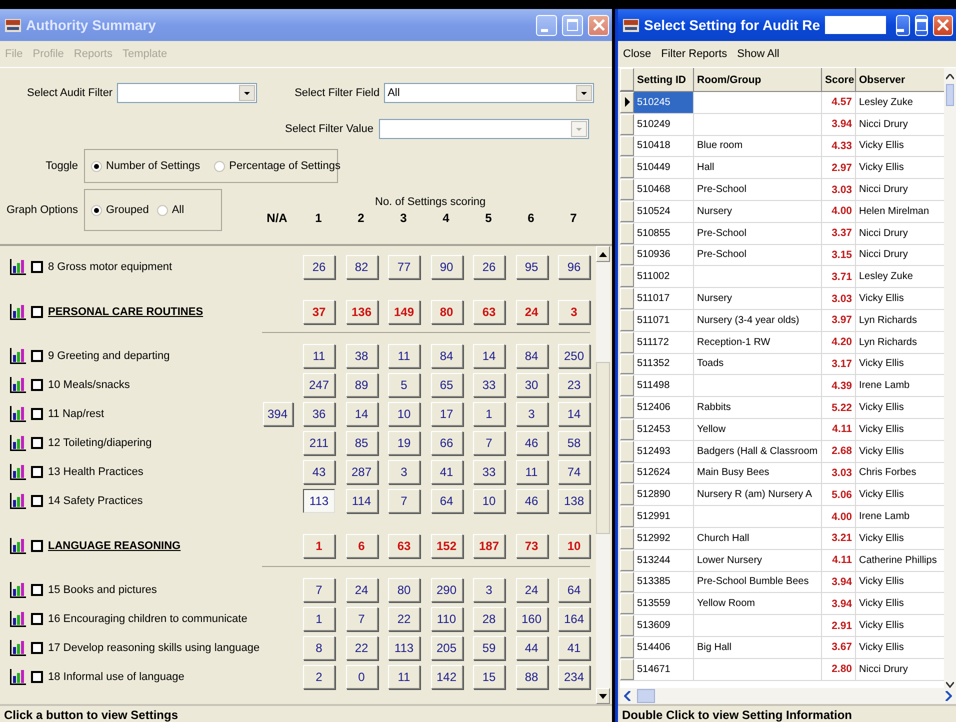  I want to click on value-button: 64, so click(446, 500).